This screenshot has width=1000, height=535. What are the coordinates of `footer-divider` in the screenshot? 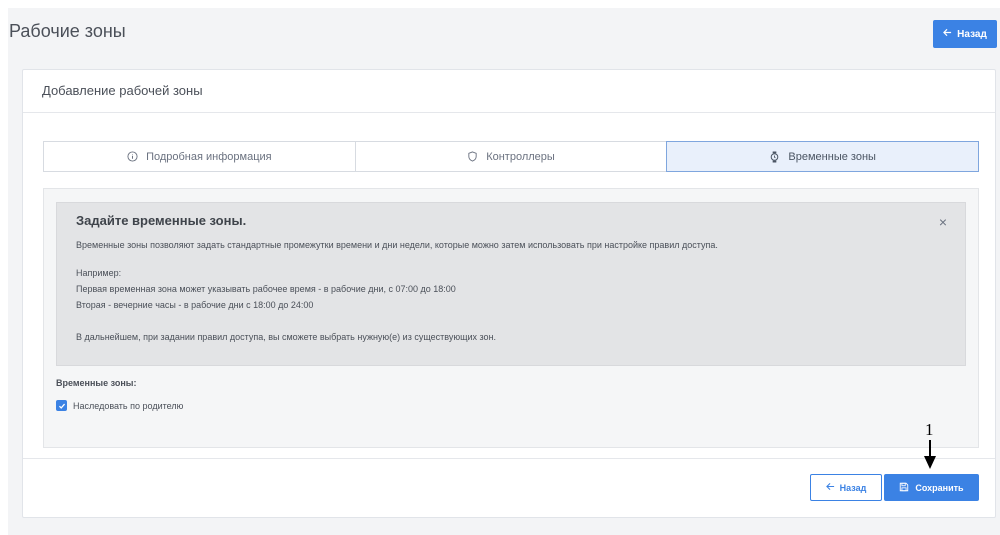 It's located at (509, 458).